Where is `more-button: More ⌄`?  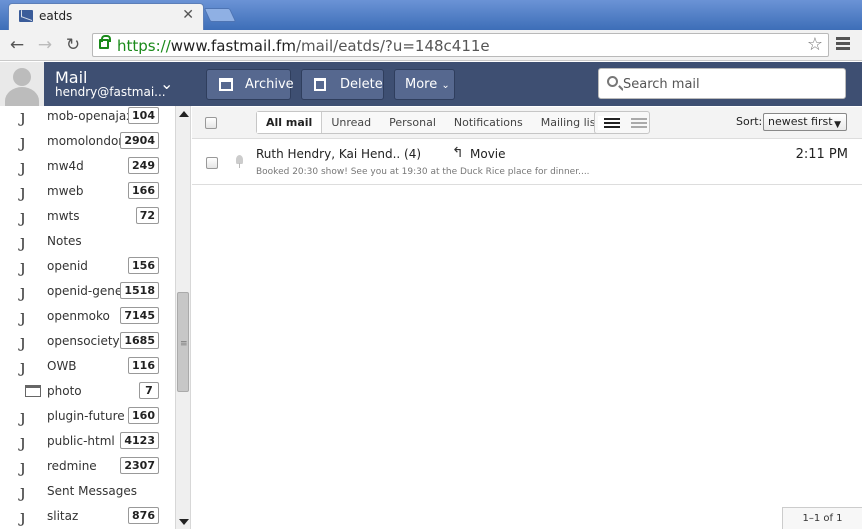
more-button: More ⌄ is located at coordinates (424, 84).